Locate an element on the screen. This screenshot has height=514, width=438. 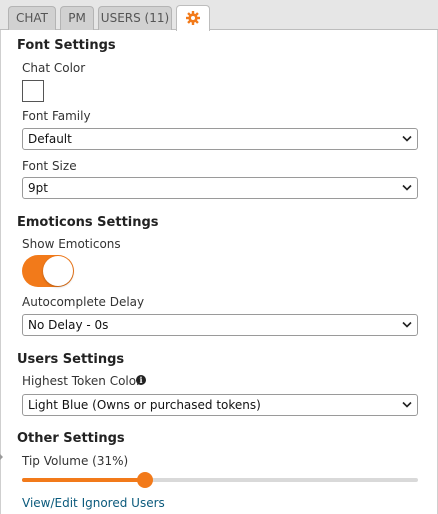
info-icon: i is located at coordinates (141, 380).